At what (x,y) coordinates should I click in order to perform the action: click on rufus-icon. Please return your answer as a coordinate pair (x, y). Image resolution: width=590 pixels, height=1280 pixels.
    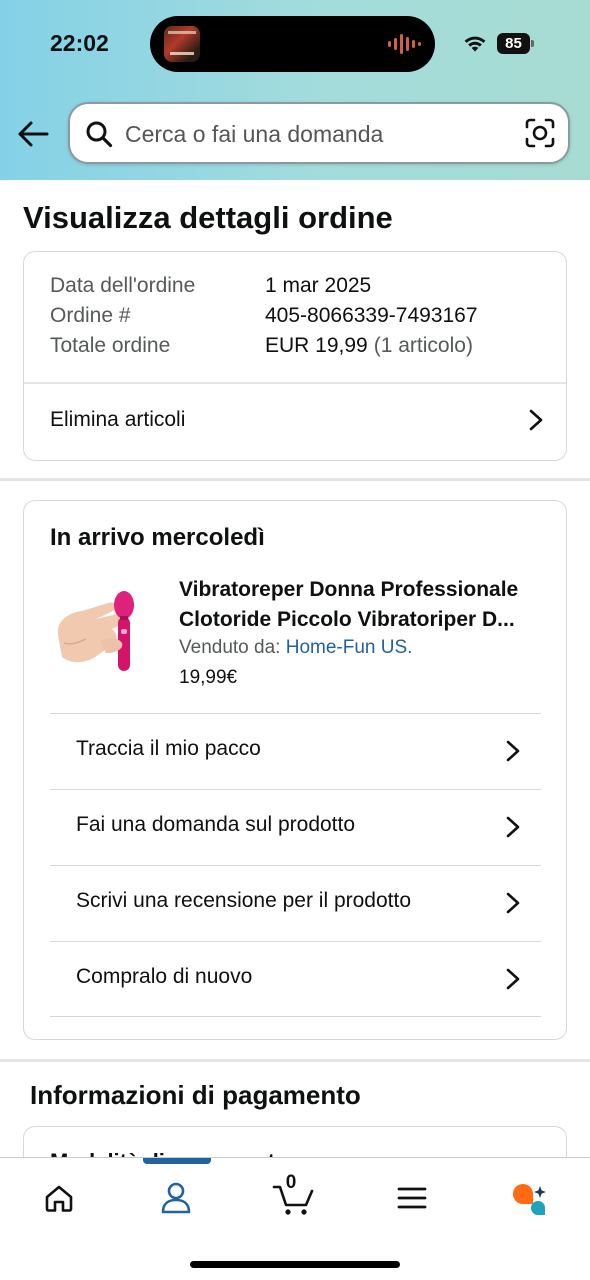
    Looking at the image, I should click on (529, 1199).